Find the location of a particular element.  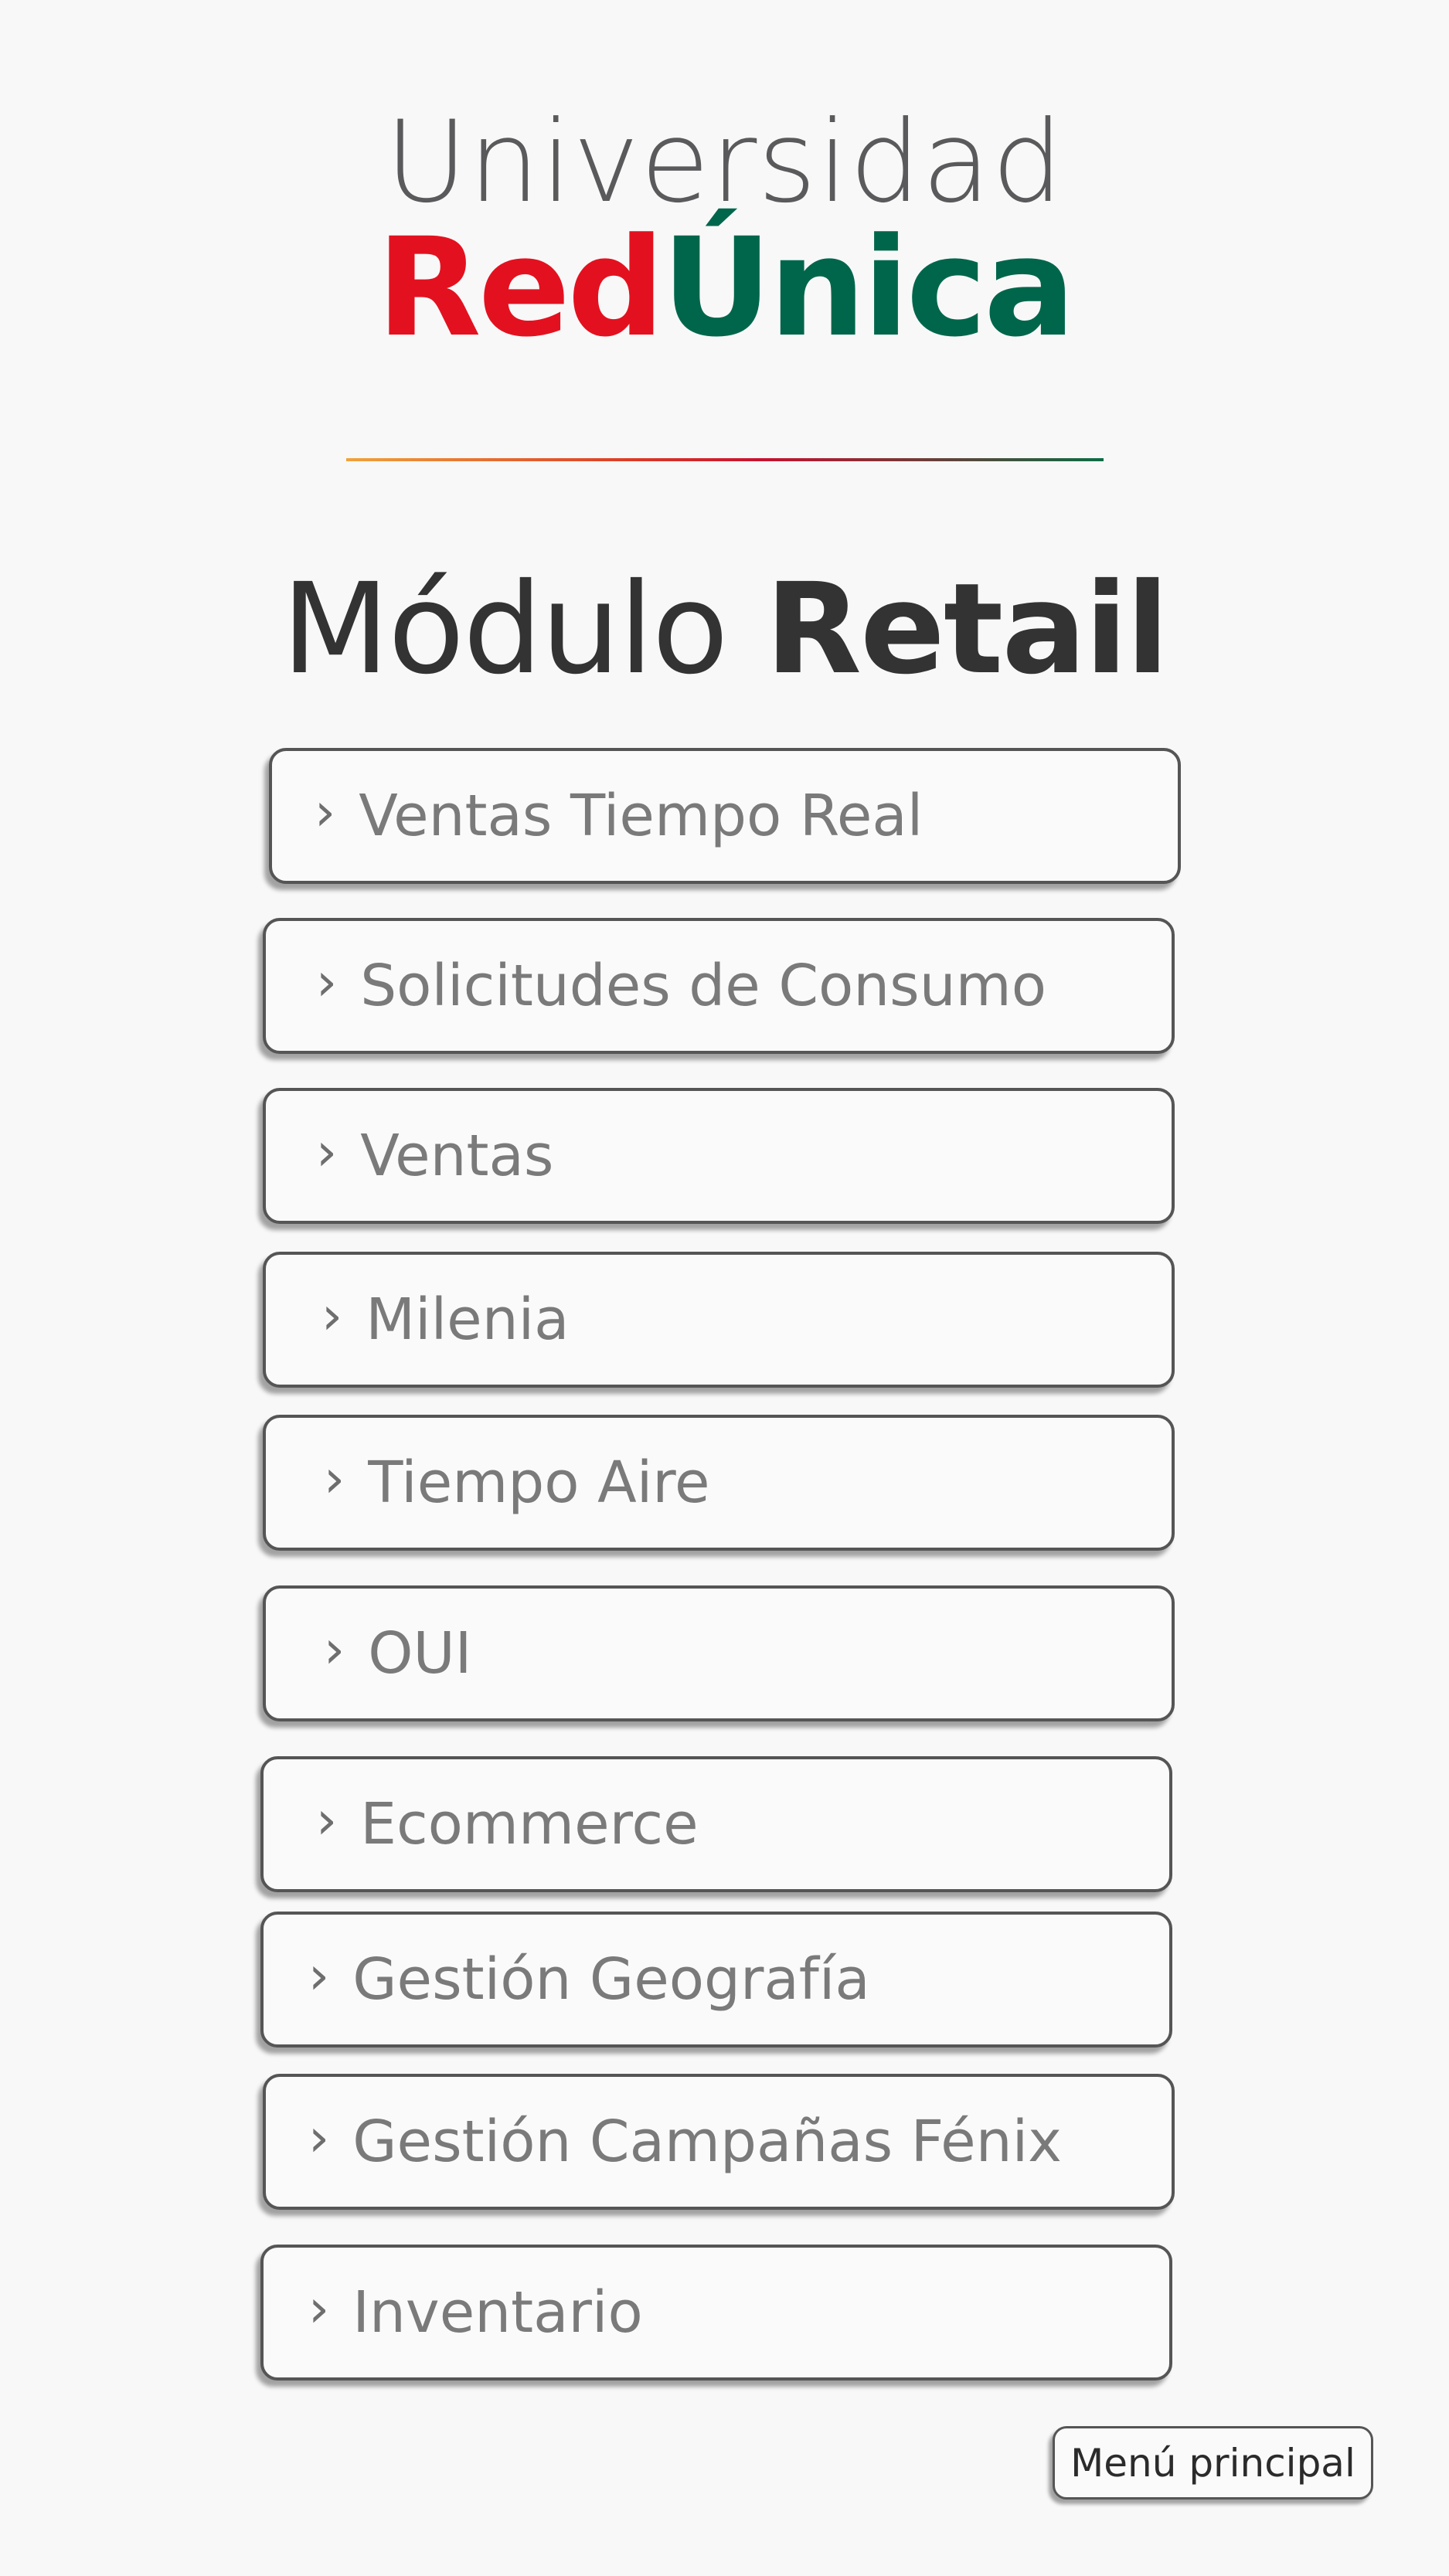

menu-item-label: OUI is located at coordinates (420, 1653).